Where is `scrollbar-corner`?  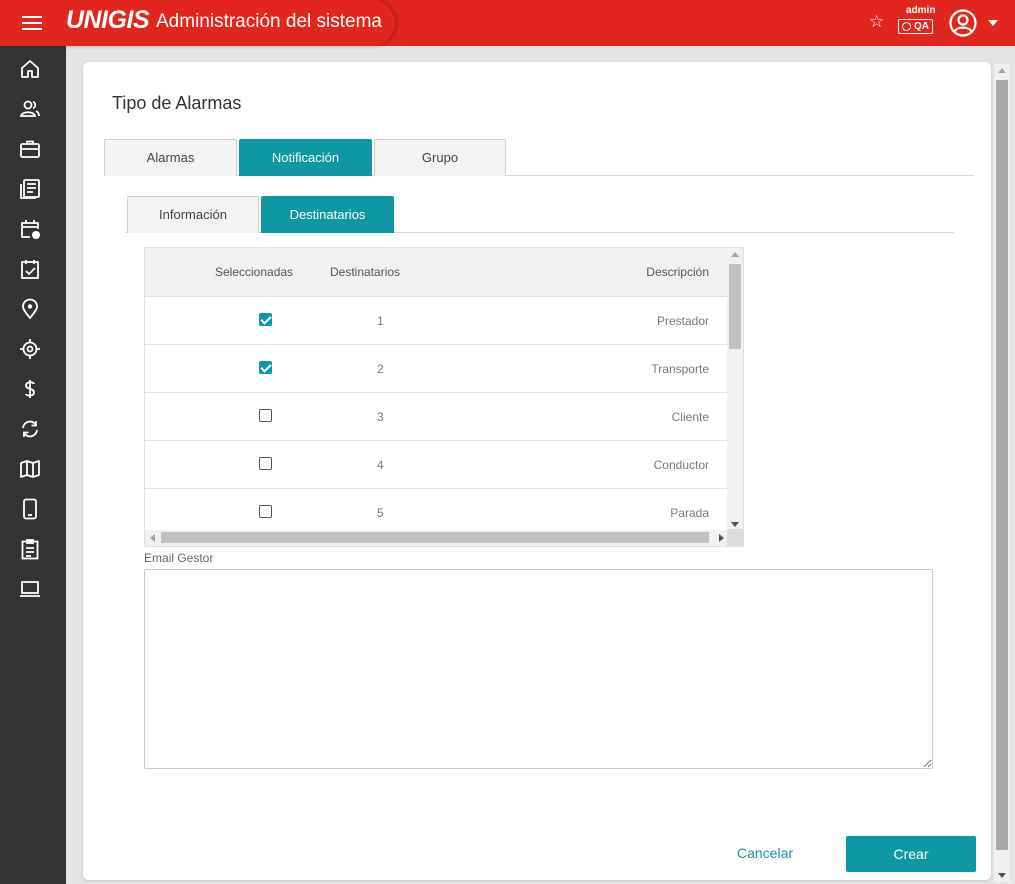 scrollbar-corner is located at coordinates (735, 537).